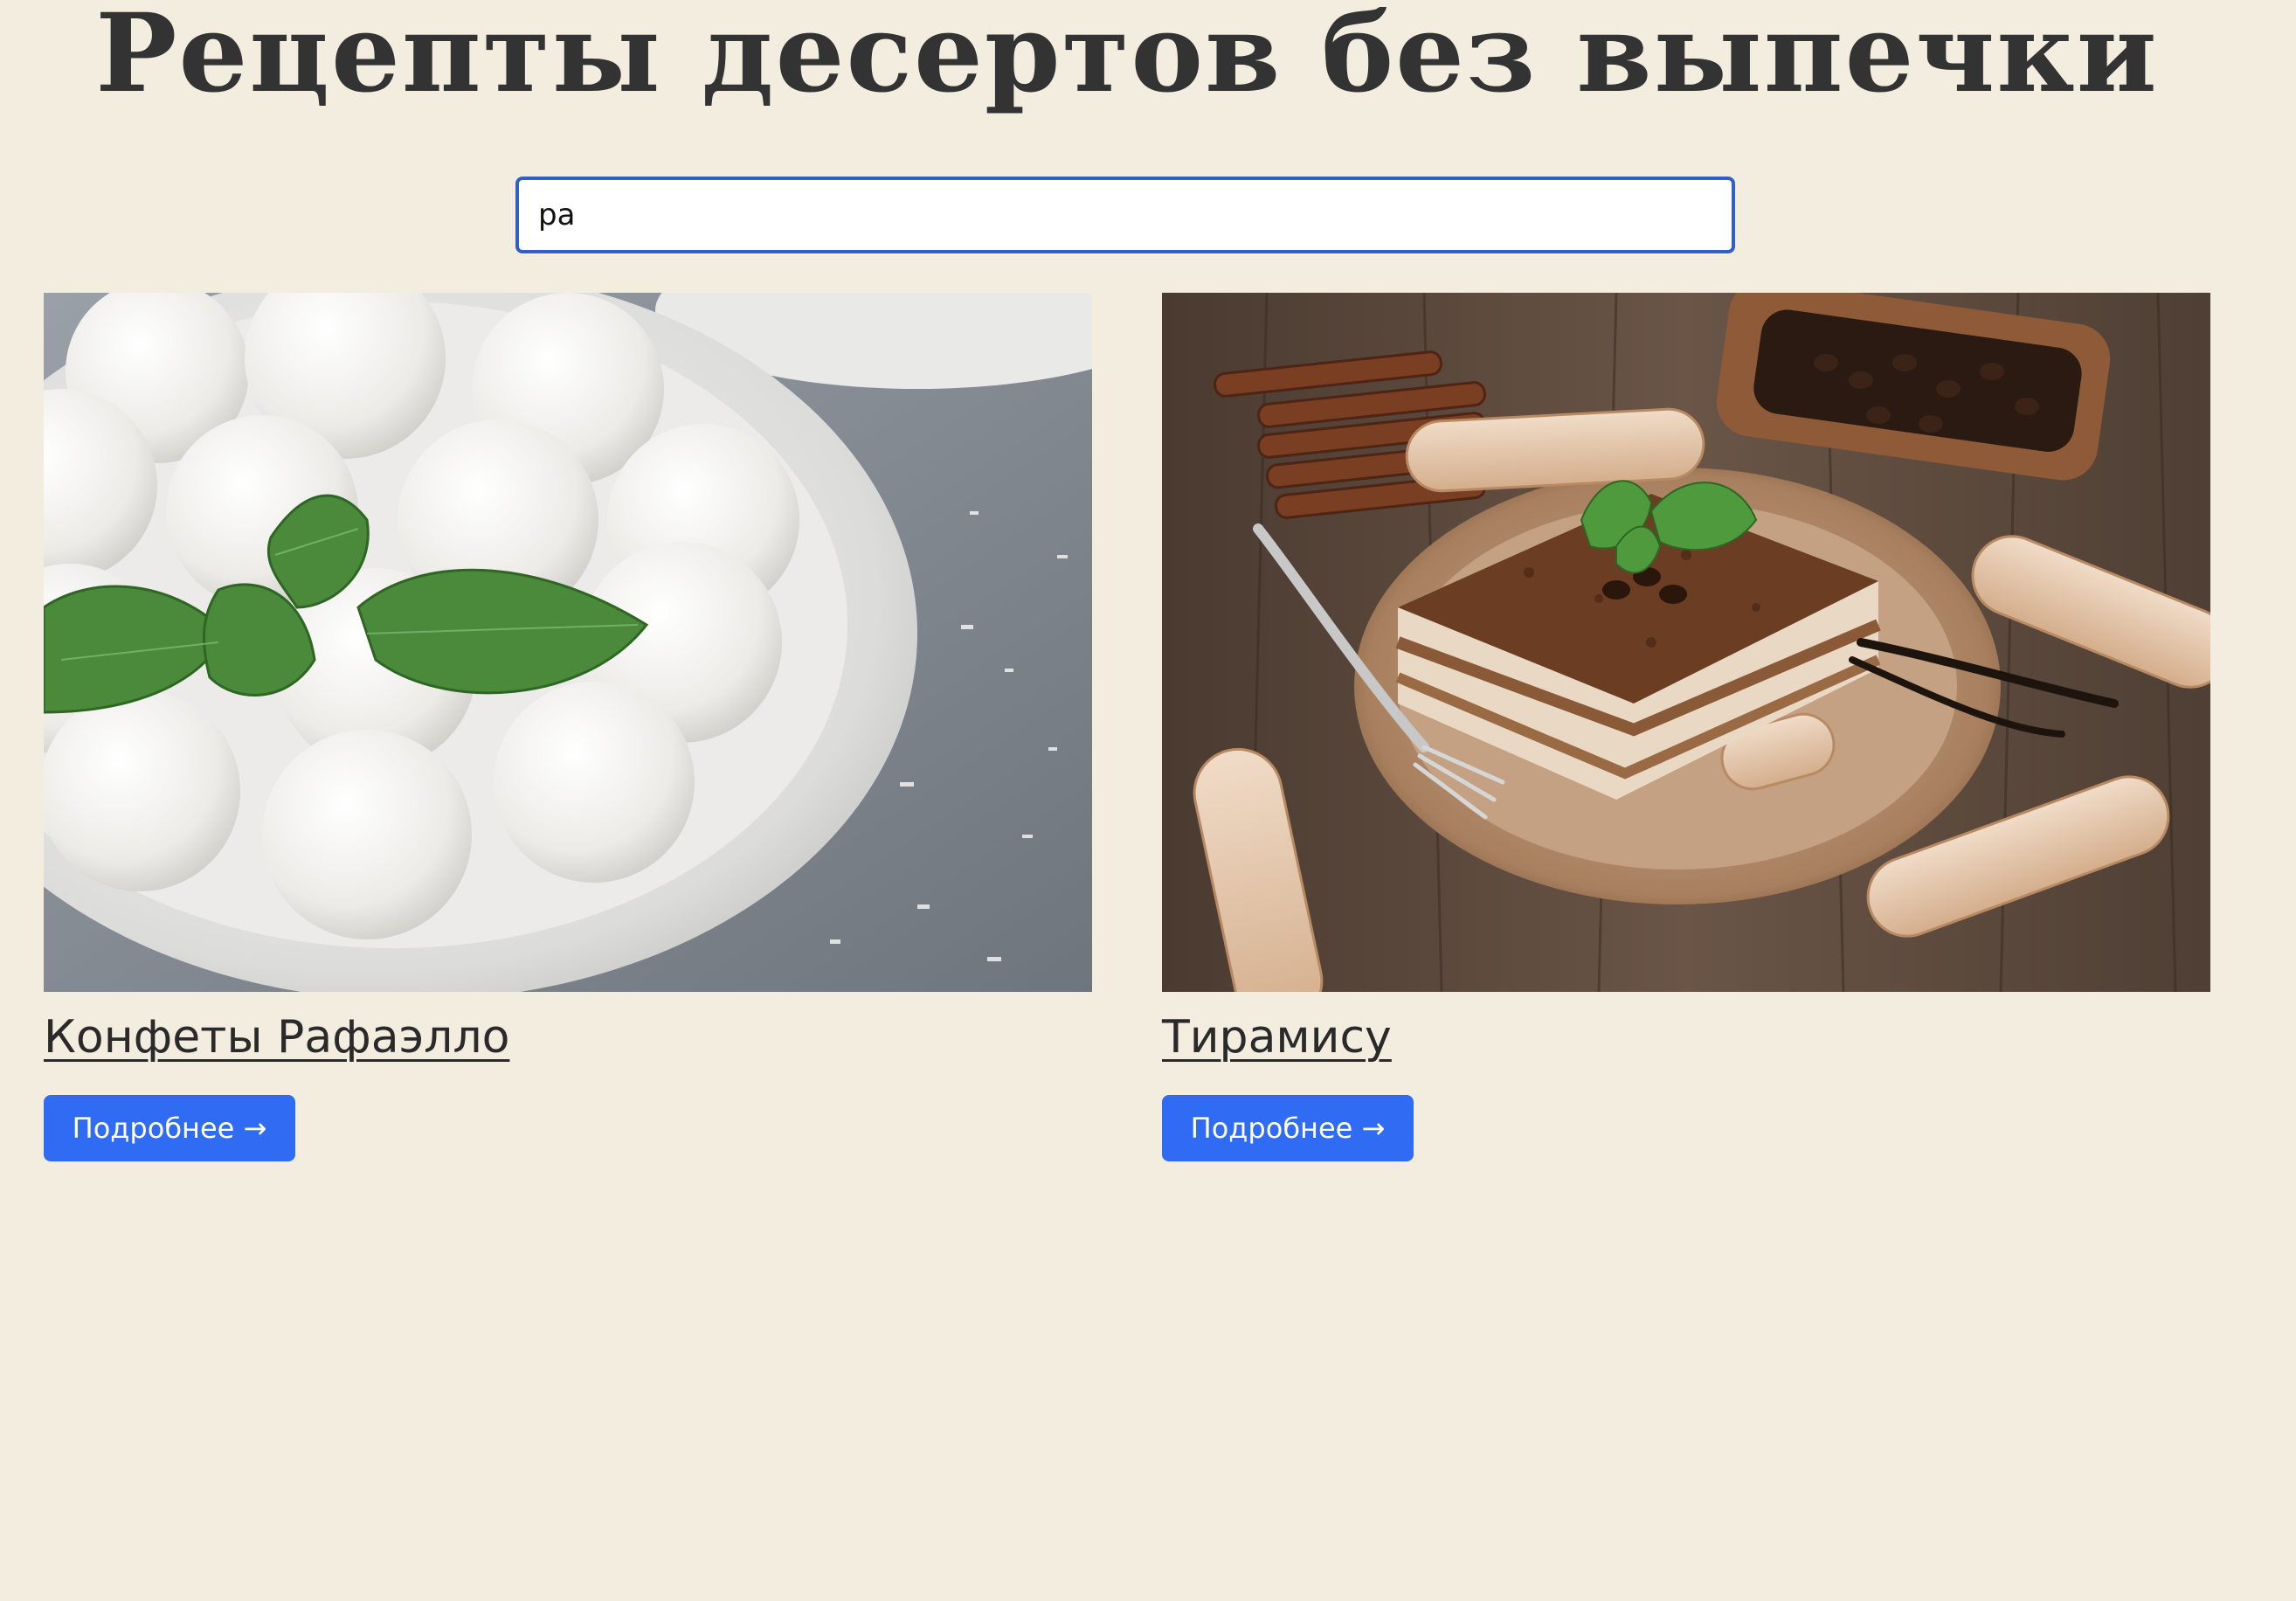 Image resolution: width=2296 pixels, height=1601 pixels. Describe the element at coordinates (1127, 58) in the screenshot. I see `page-title: Рецепты десертов без выпечки` at that location.